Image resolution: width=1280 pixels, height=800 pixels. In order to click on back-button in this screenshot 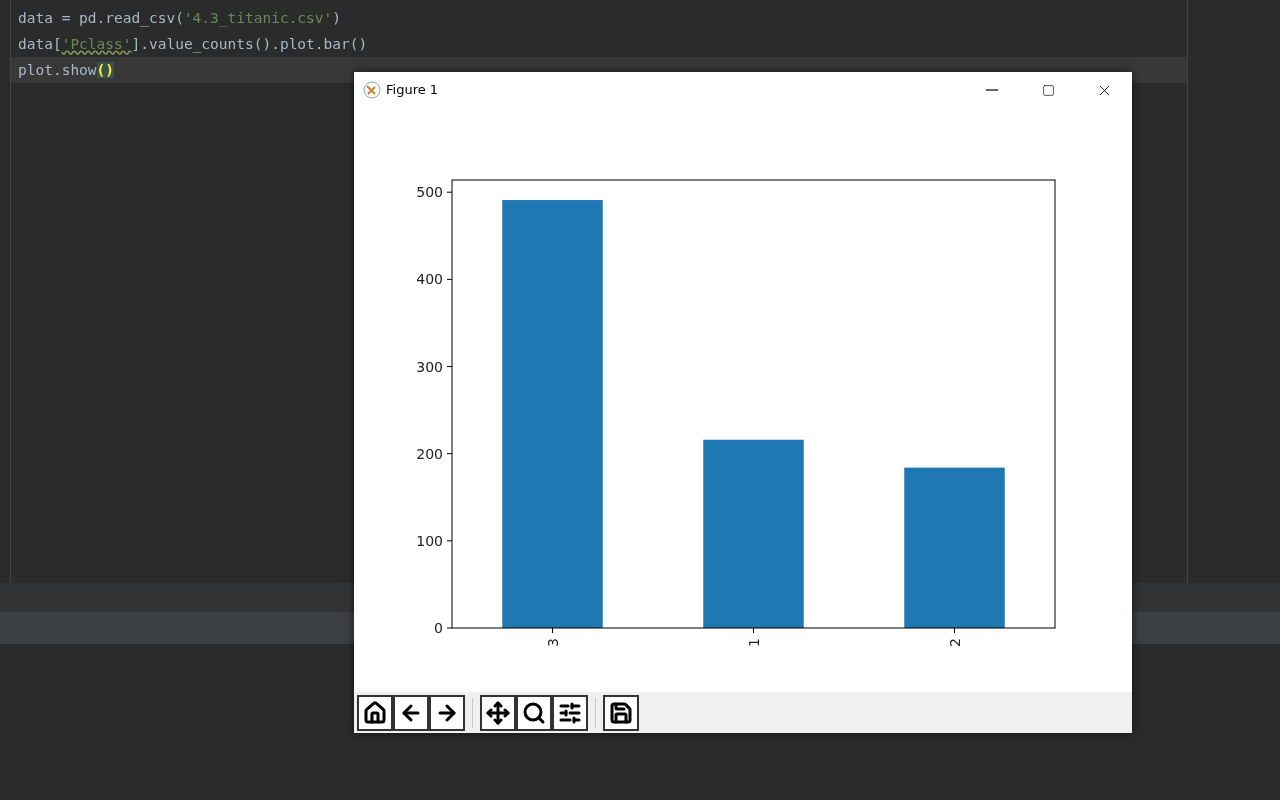, I will do `click(411, 712)`.